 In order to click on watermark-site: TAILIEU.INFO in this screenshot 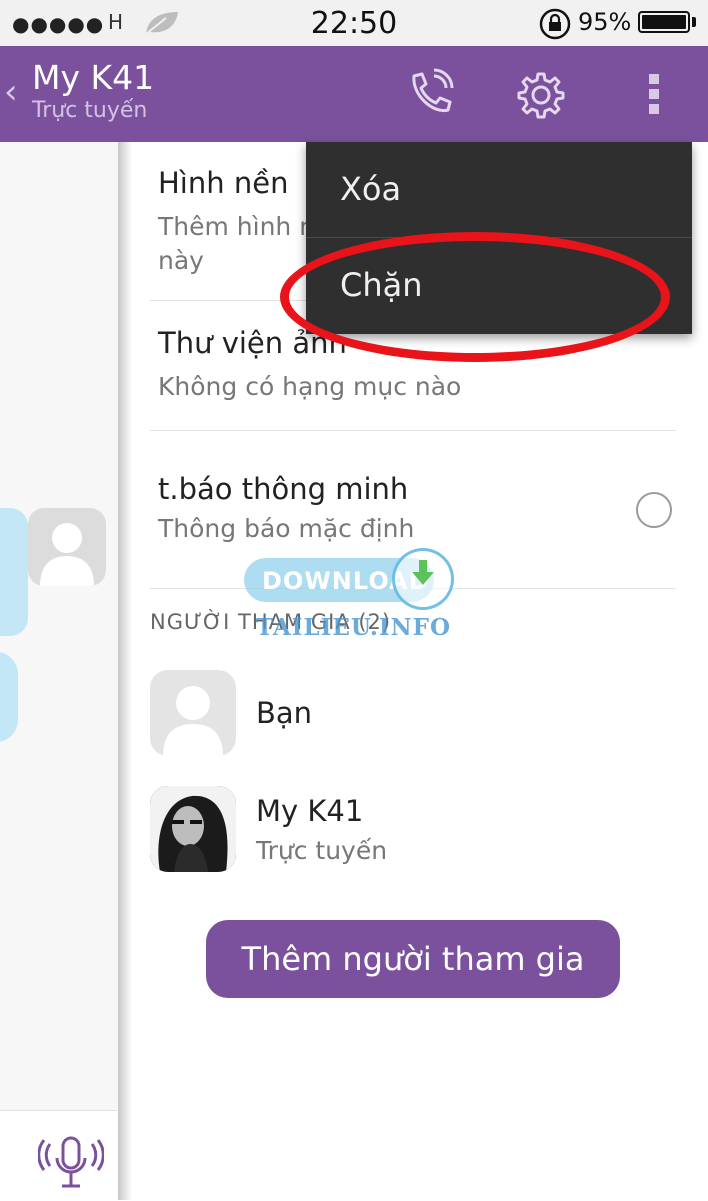, I will do `click(354, 627)`.